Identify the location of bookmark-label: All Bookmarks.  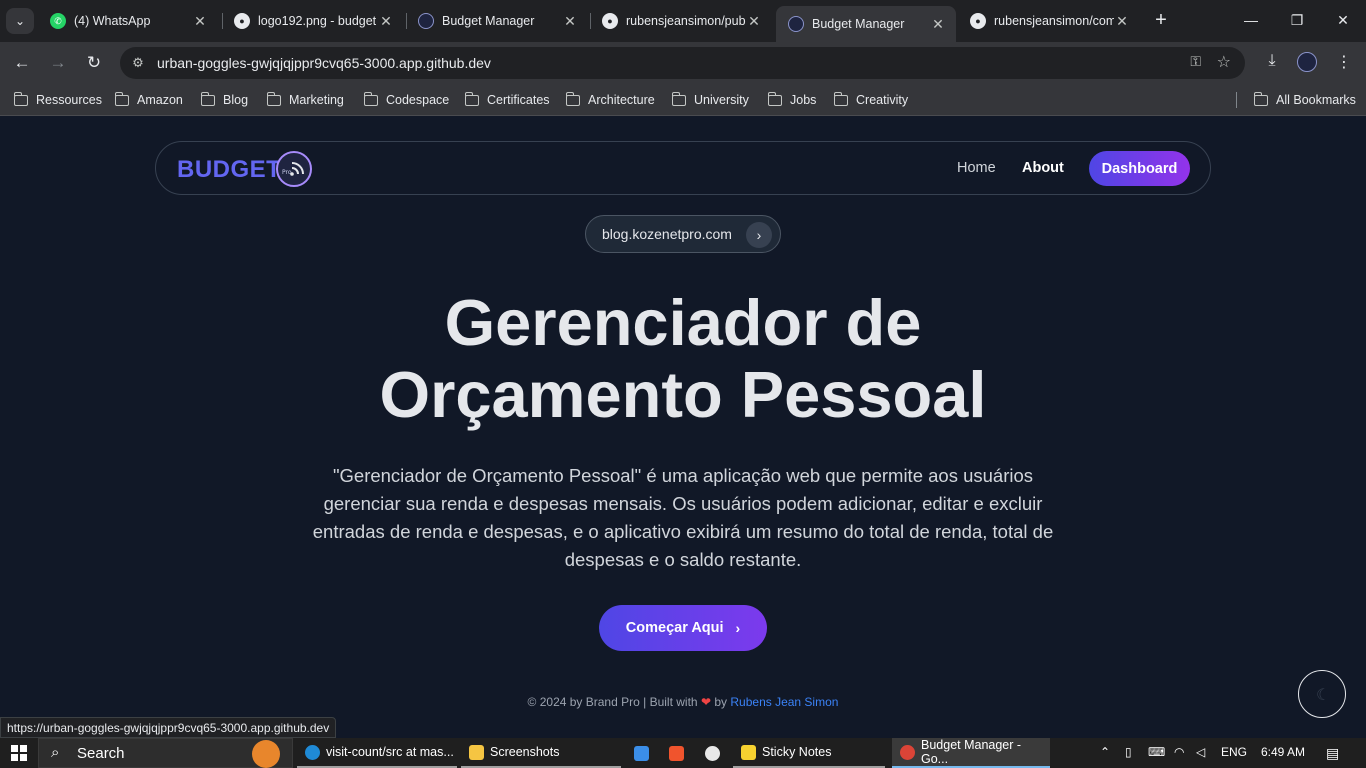
(1316, 100).